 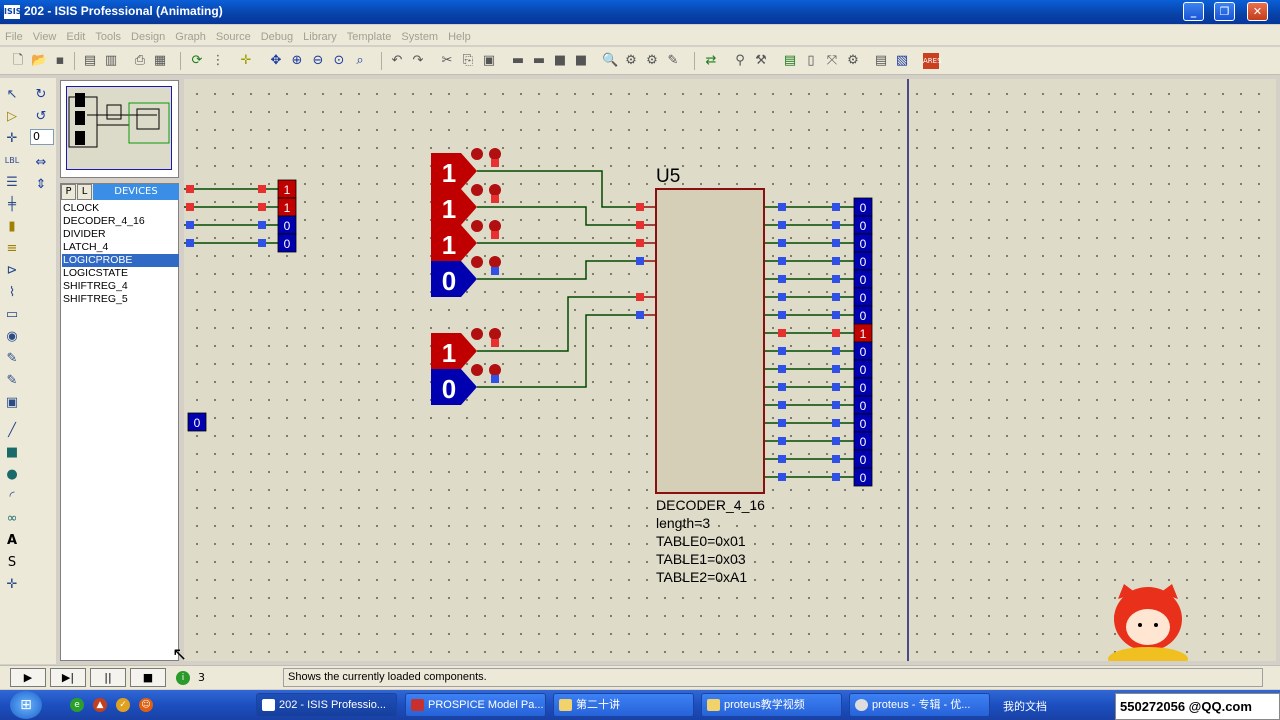 I want to click on line-tool-icon: ╱, so click(x=12, y=431).